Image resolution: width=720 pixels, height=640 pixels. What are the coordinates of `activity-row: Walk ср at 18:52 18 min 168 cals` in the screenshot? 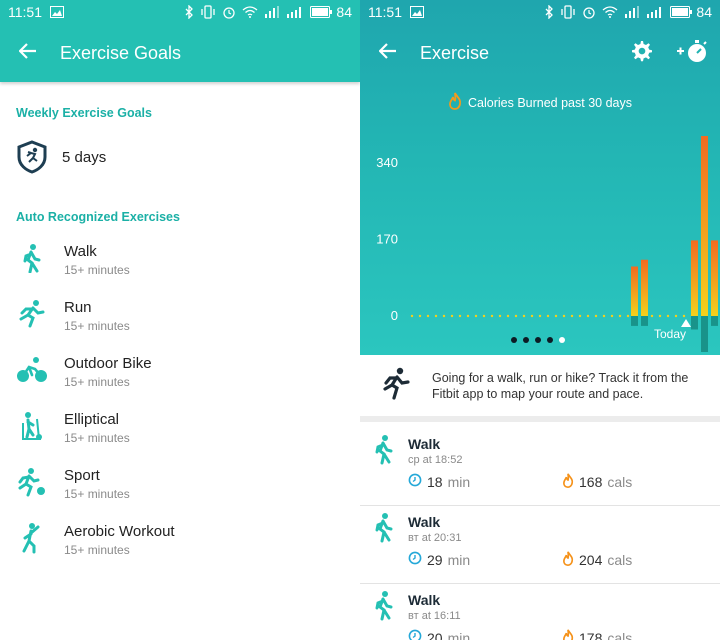 It's located at (540, 467).